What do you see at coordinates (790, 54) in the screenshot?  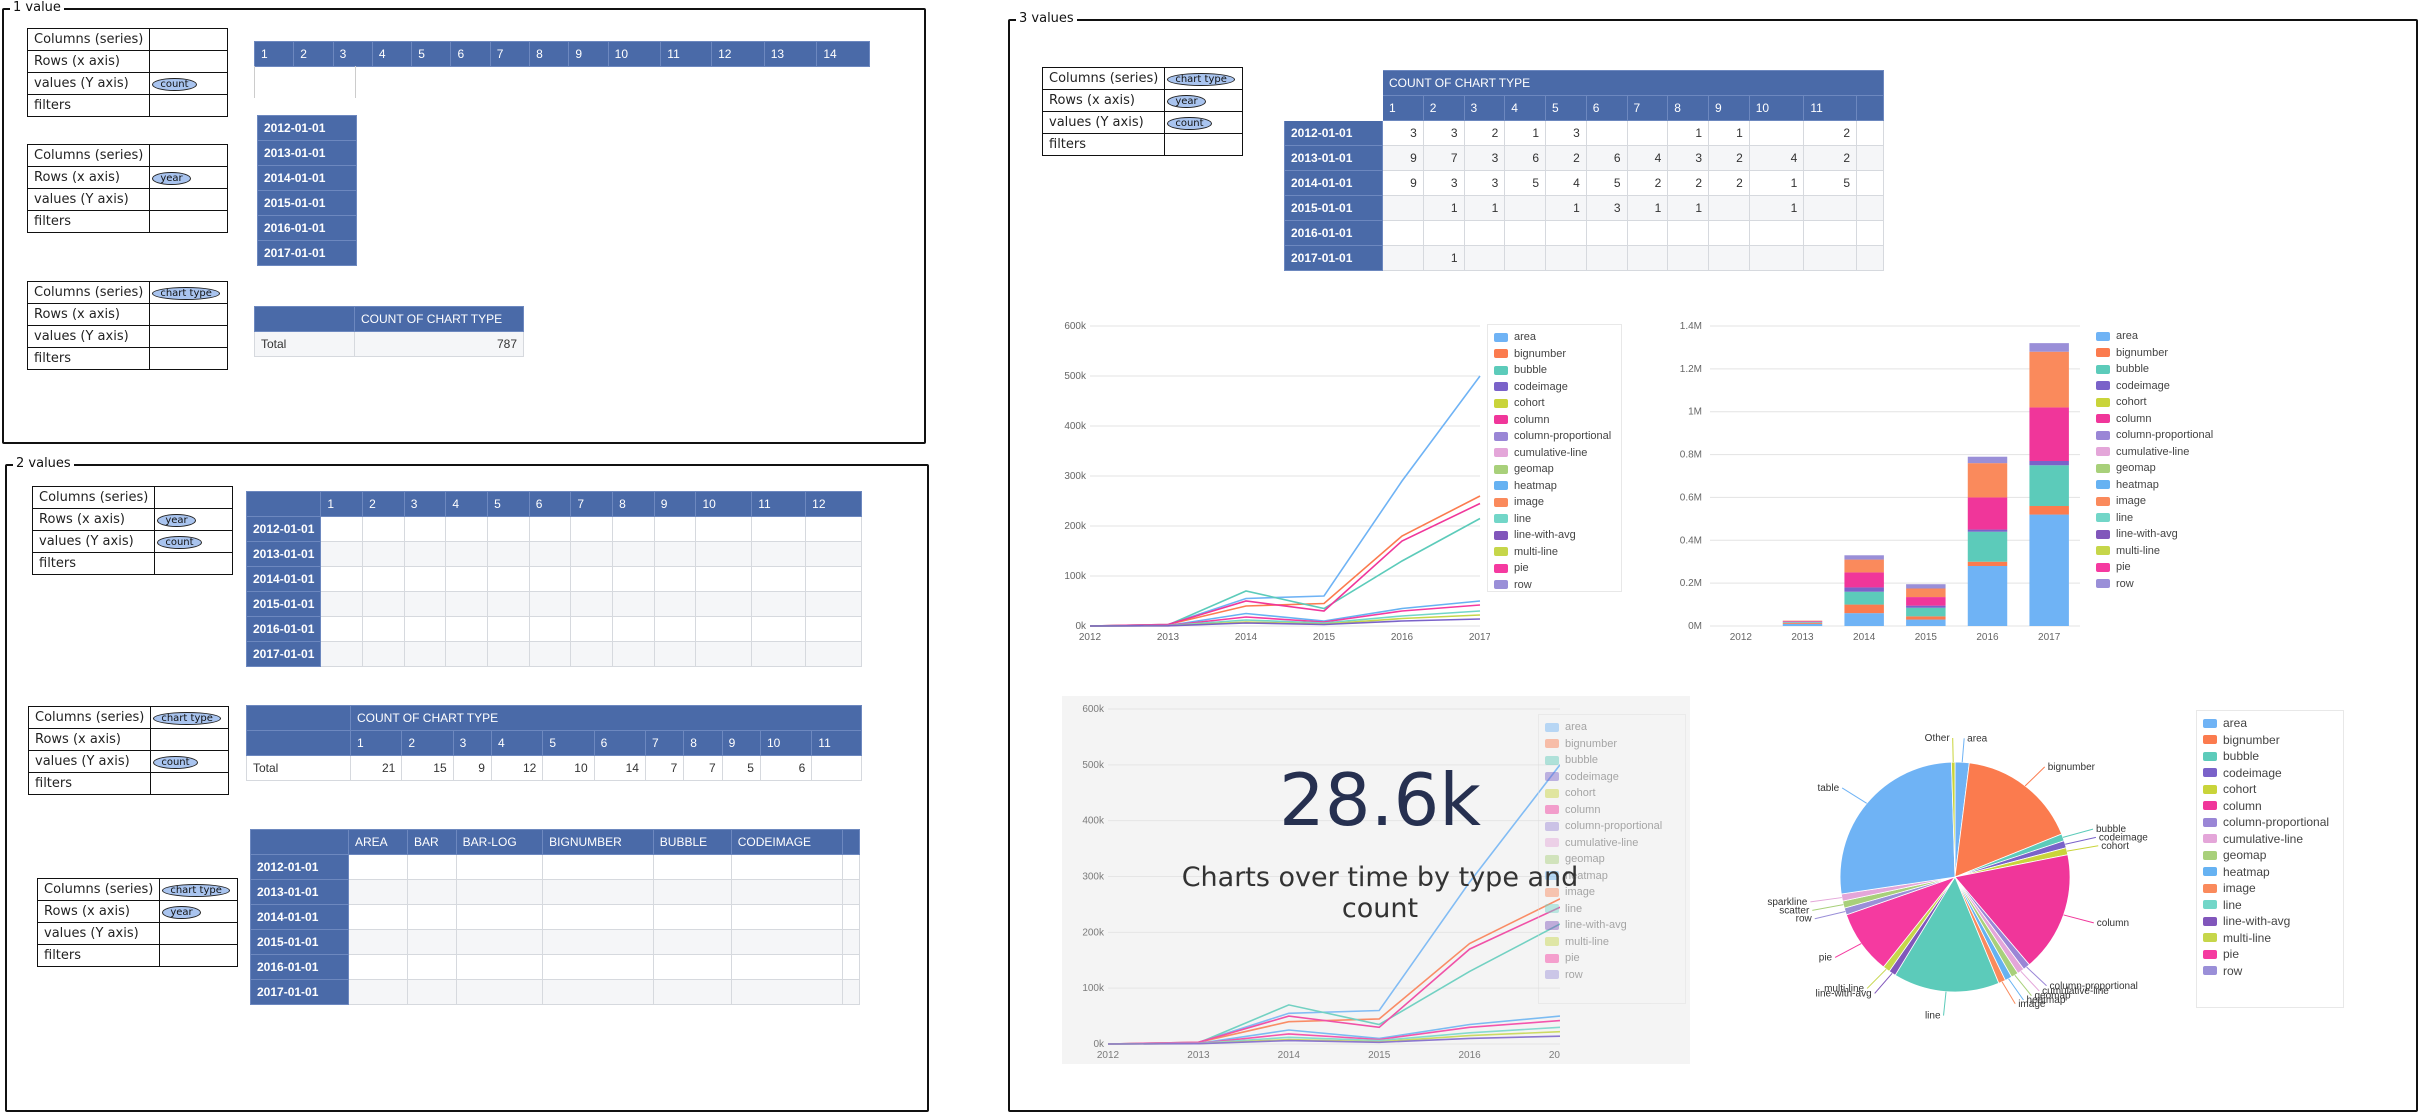 I see `column-header: 13` at bounding box center [790, 54].